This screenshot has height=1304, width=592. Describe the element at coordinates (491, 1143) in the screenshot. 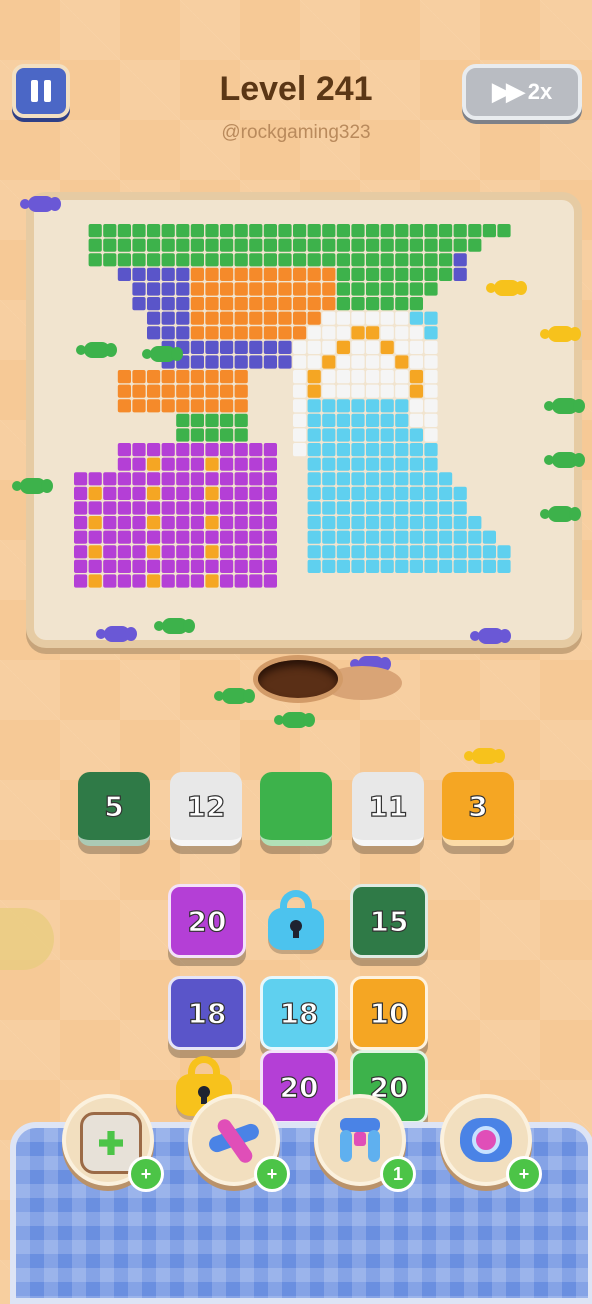

I see `vacuum-booster: +` at that location.